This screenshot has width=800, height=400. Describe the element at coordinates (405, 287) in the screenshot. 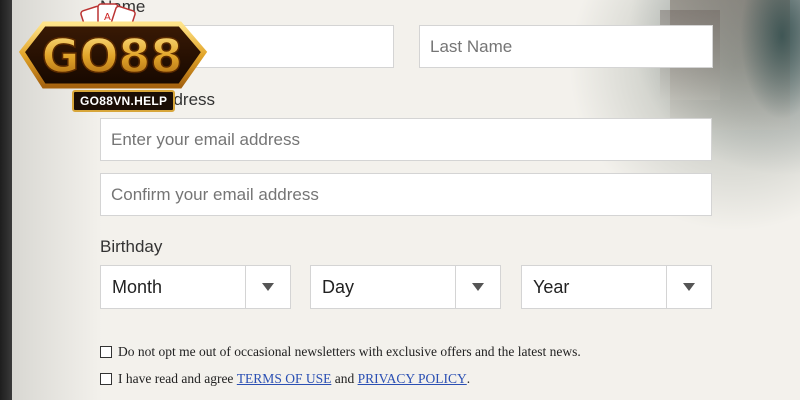

I see `day-select: Day` at that location.